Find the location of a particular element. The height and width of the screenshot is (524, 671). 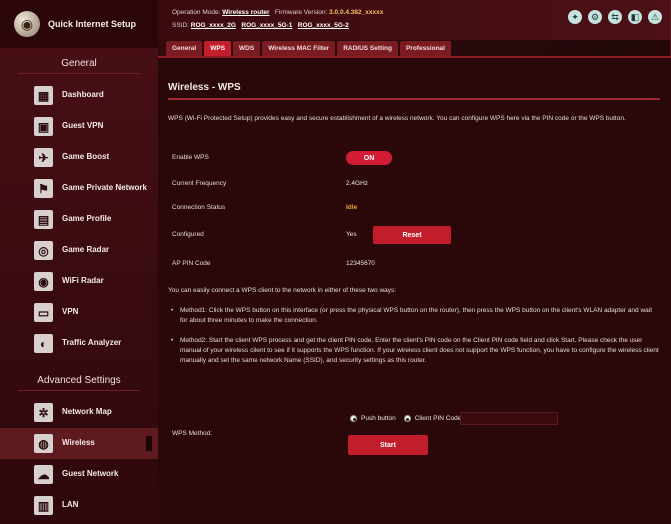

wifi-radar-icon: ◉ is located at coordinates (43, 281).